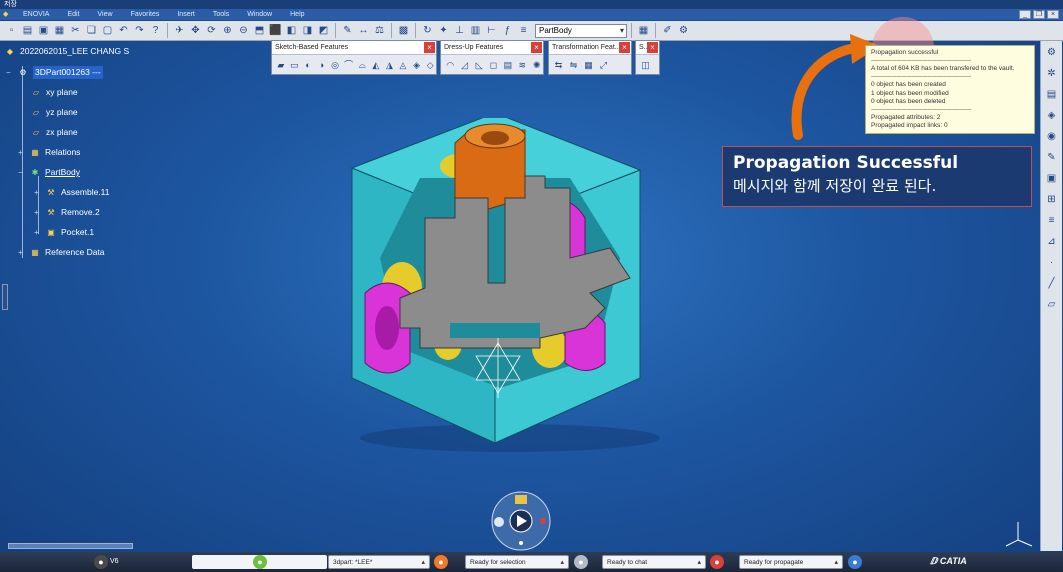 This screenshot has width=1063, height=572. I want to click on shell-icon: ◻, so click(493, 65).